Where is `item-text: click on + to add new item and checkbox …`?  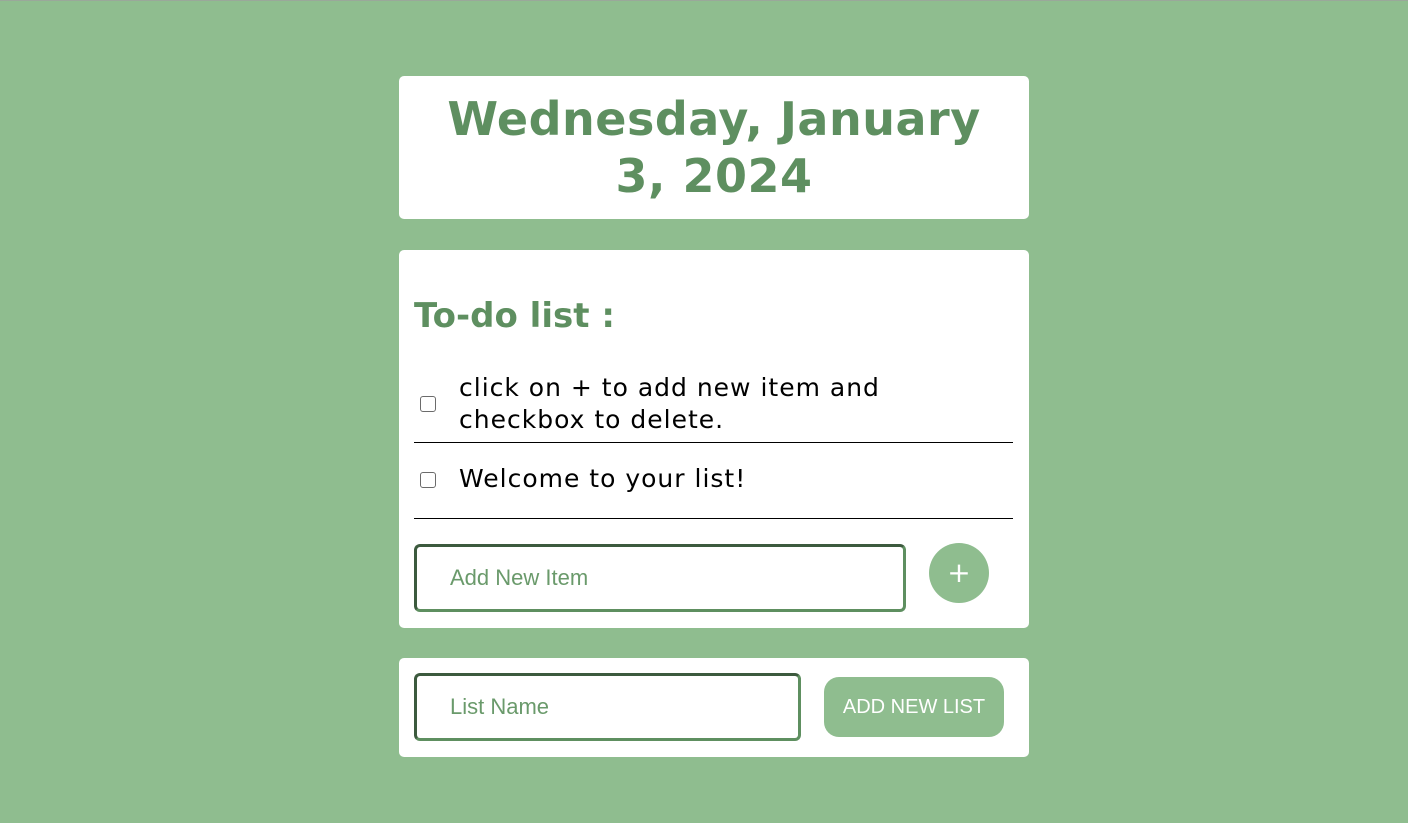 item-text: click on + to add new item and checkbox … is located at coordinates (669, 403).